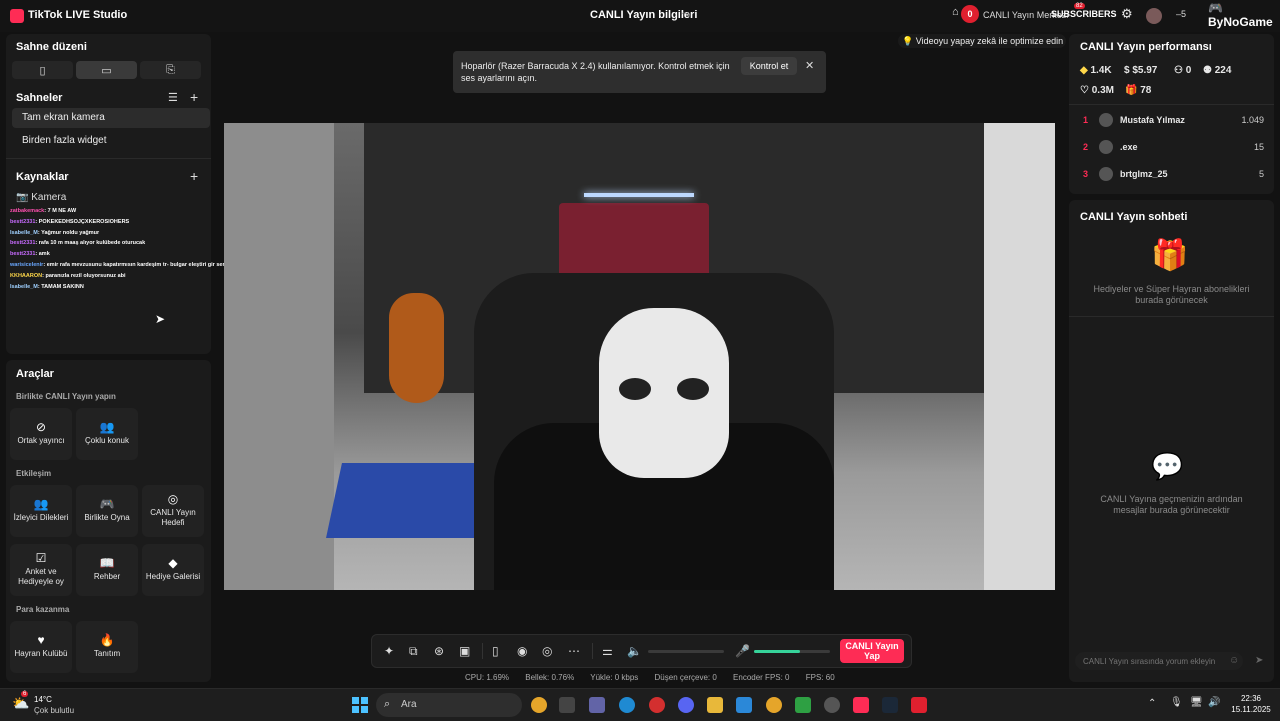 The image size is (1280, 721). What do you see at coordinates (1127, 14) in the screenshot?
I see `settings-gear-icon: ⚙` at bounding box center [1127, 14].